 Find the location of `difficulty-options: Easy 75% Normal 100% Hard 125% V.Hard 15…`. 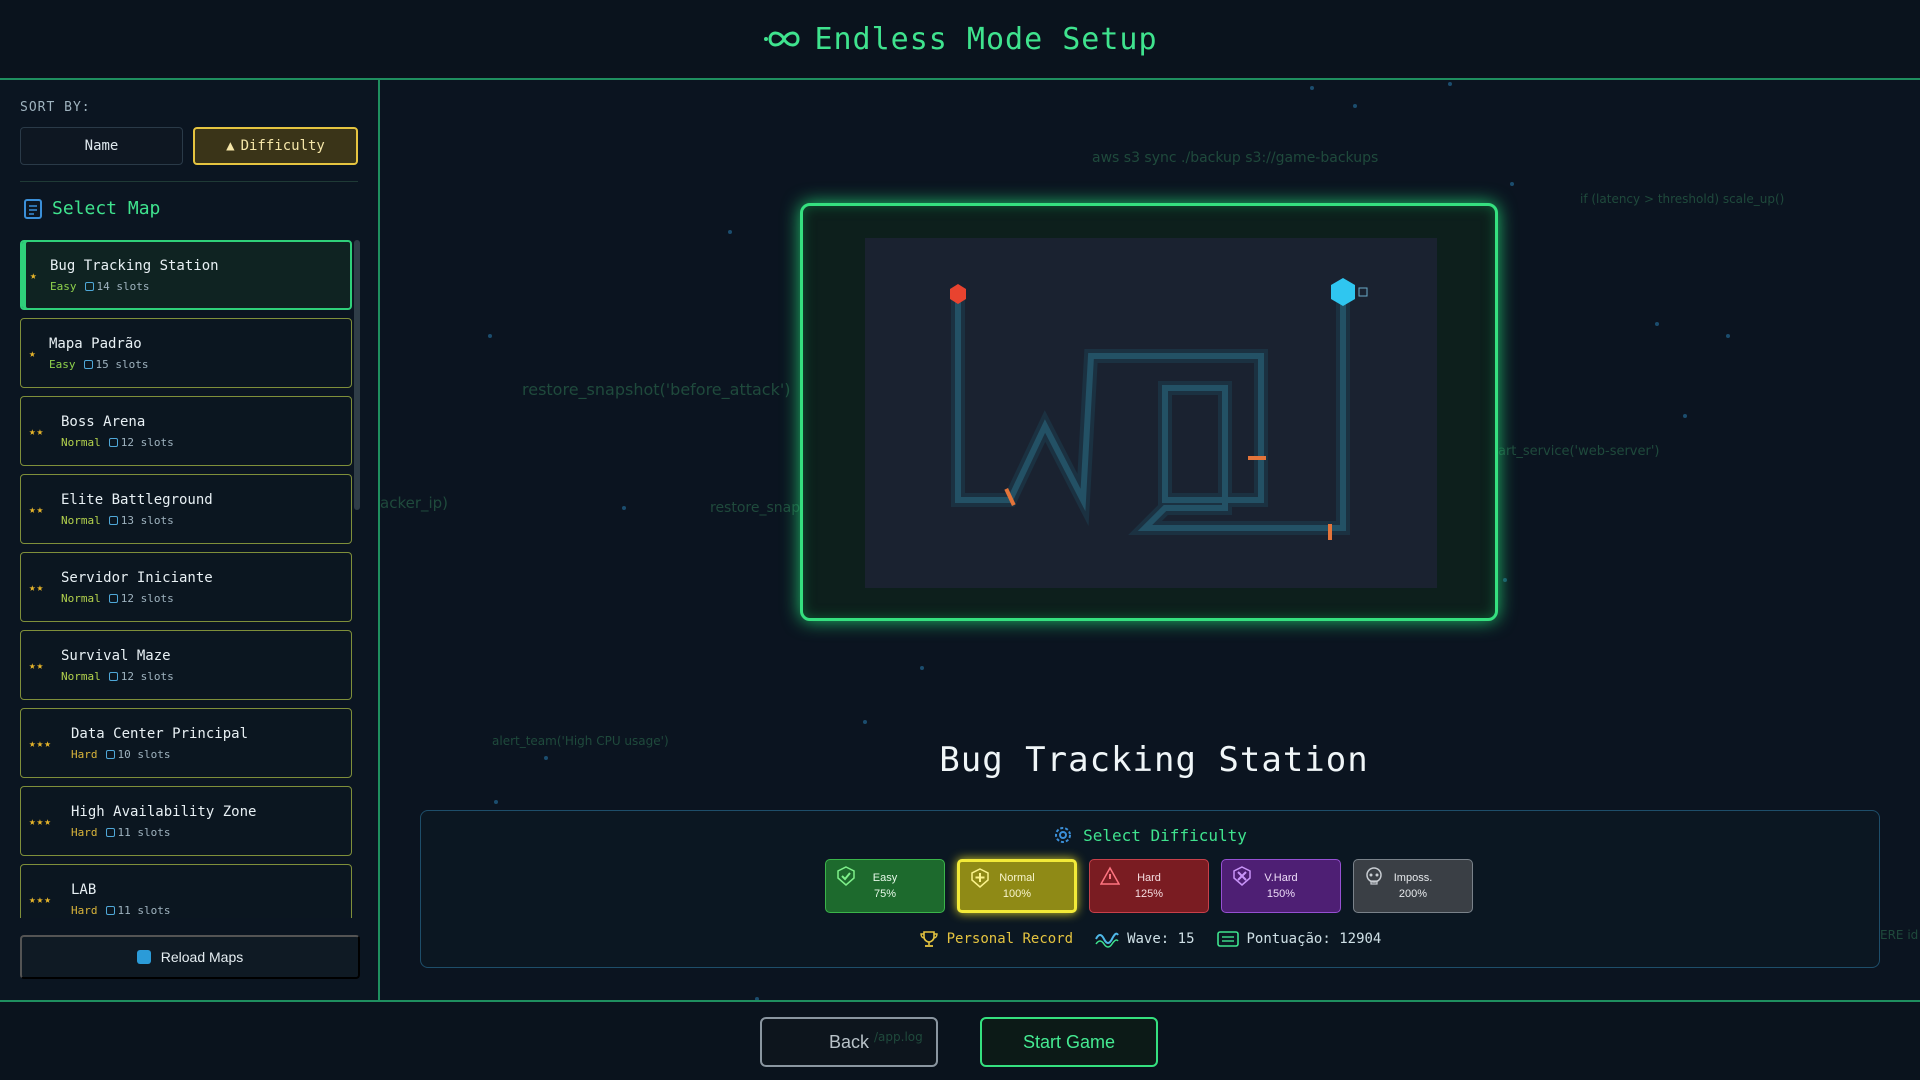

difficulty-options: Easy 75% Normal 100% Hard 125% V.Hard 15… is located at coordinates (1149, 886).